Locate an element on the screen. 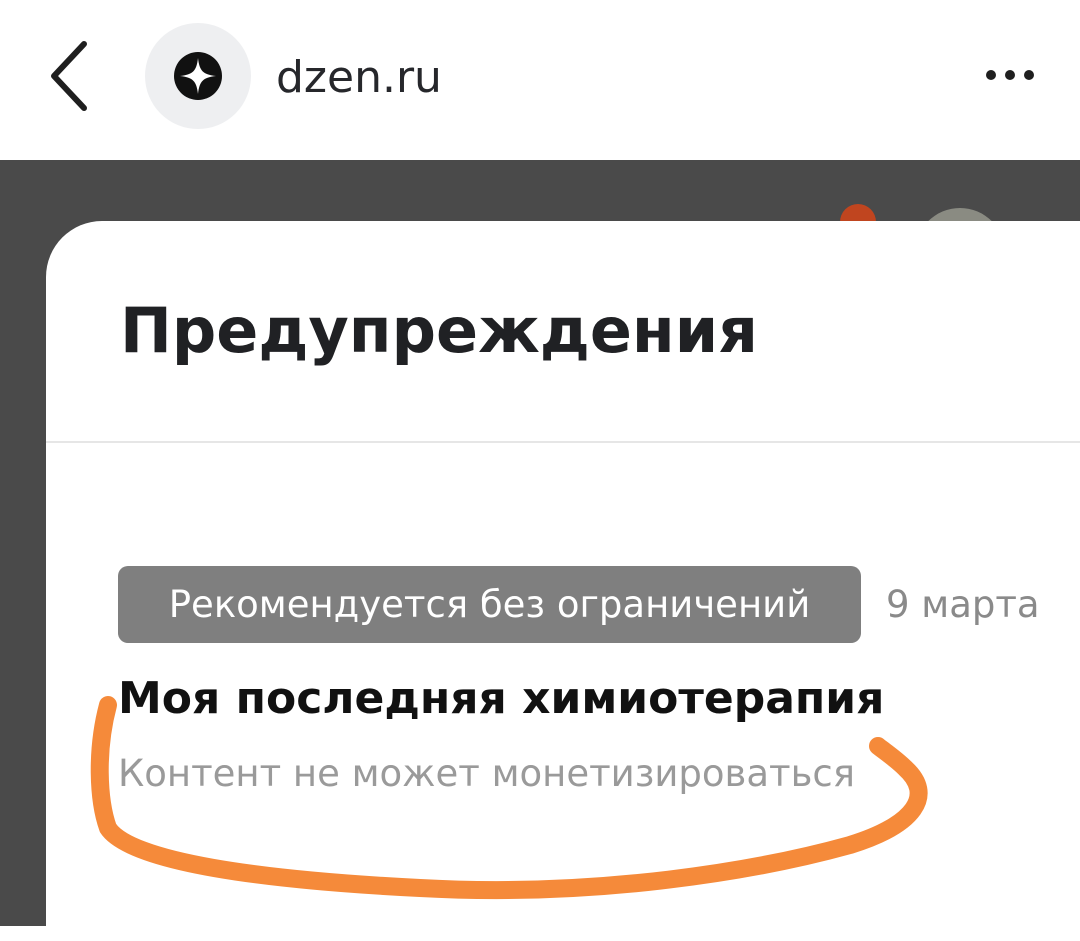  more-horizontal-icon is located at coordinates (1010, 75).